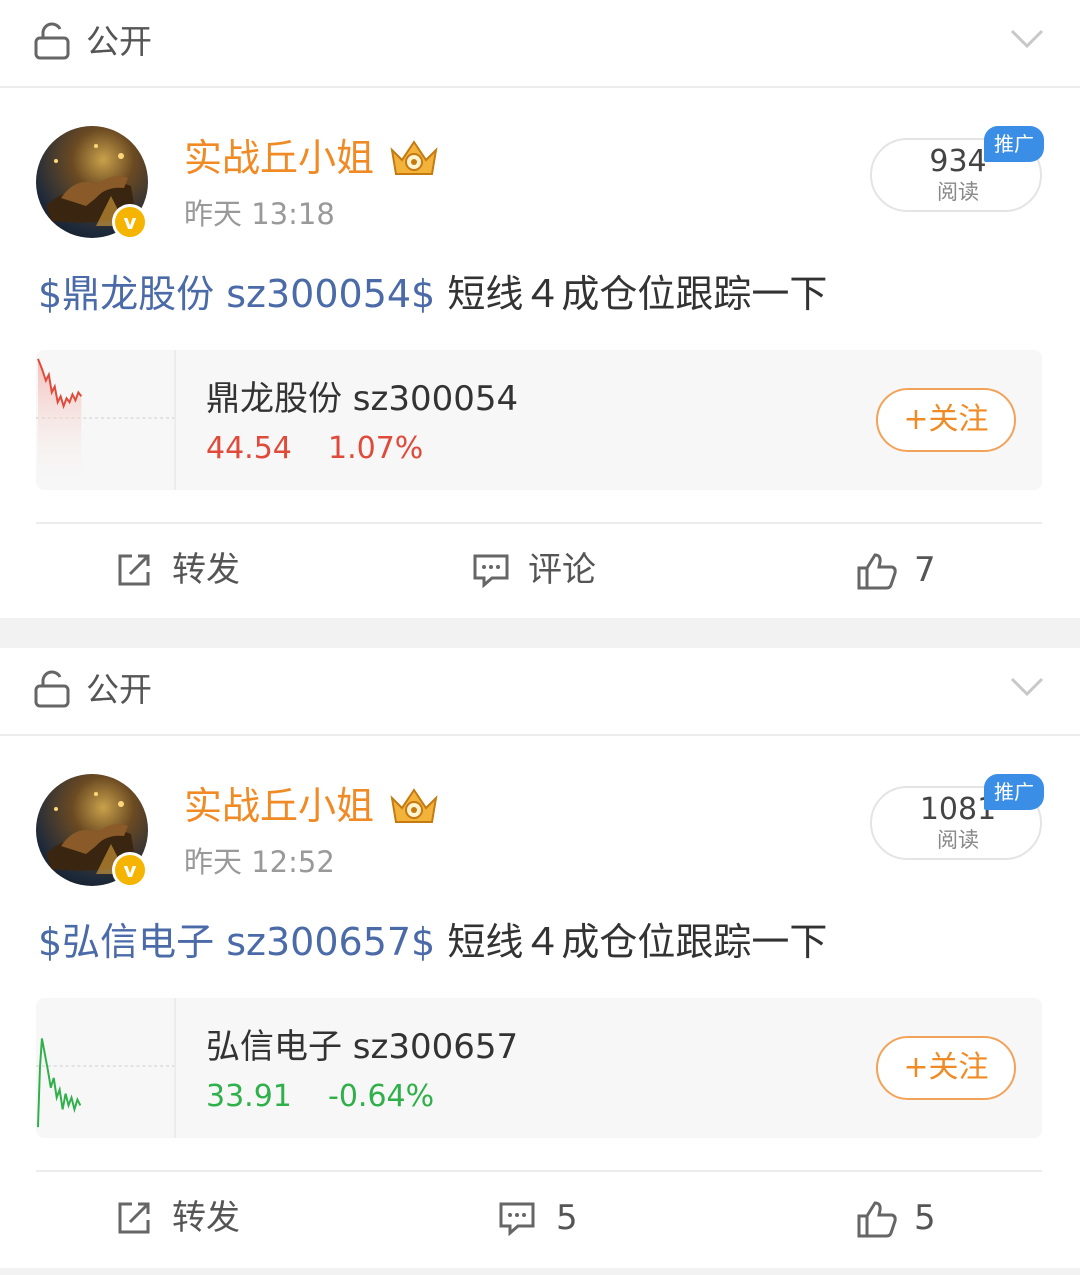  Describe the element at coordinates (539, 420) in the screenshot. I see `stock-card: 鼎龙股份 sz300054 44.54 1.07% +关注` at that location.